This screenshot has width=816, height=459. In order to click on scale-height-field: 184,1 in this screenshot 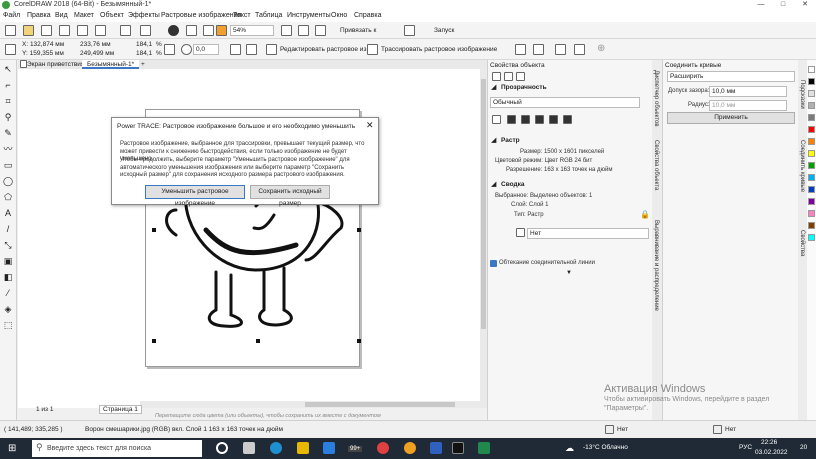, I will do `click(144, 53)`.